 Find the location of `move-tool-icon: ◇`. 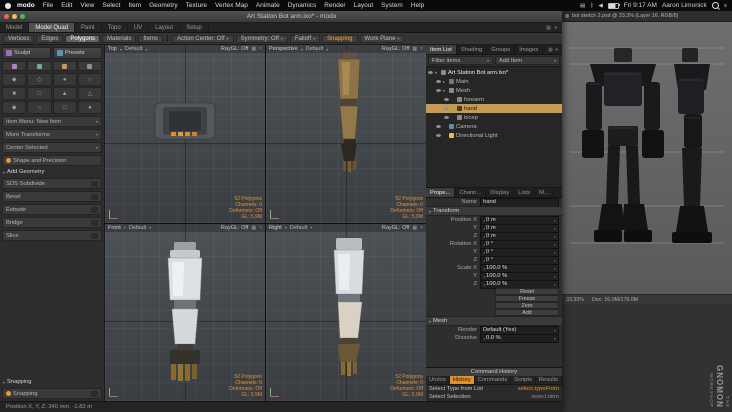

move-tool-icon: ◇ is located at coordinates (39, 79).